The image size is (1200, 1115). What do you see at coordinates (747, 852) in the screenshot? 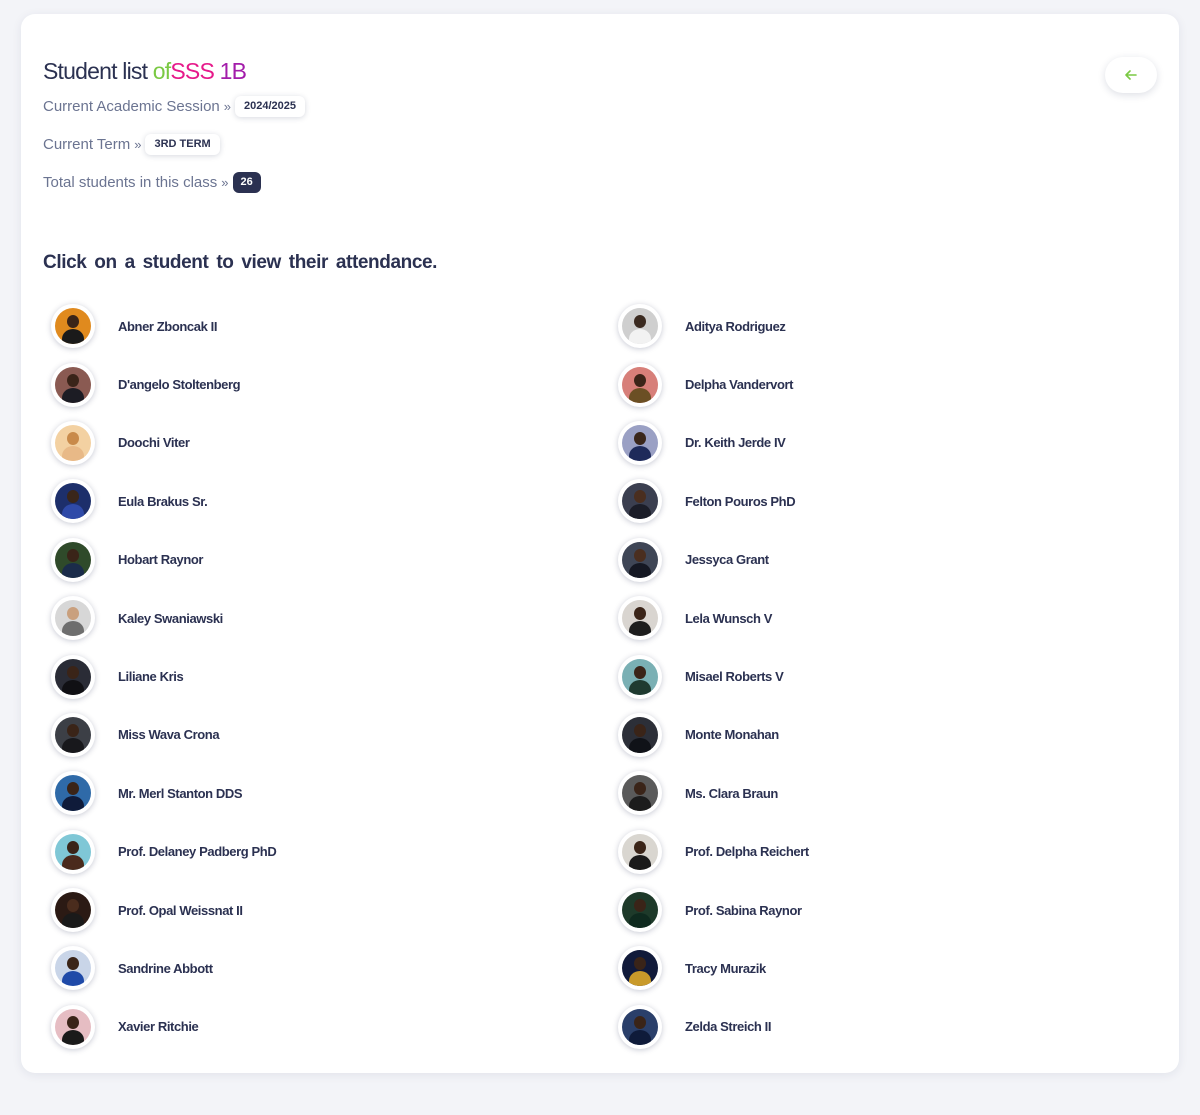
I see `student-name: Prof. Delpha Reichert` at bounding box center [747, 852].